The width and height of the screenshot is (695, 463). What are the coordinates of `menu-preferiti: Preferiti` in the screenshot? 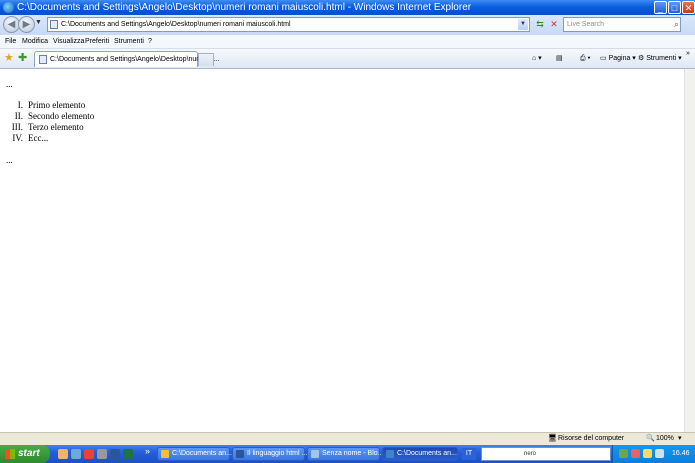 It's located at (97, 41).